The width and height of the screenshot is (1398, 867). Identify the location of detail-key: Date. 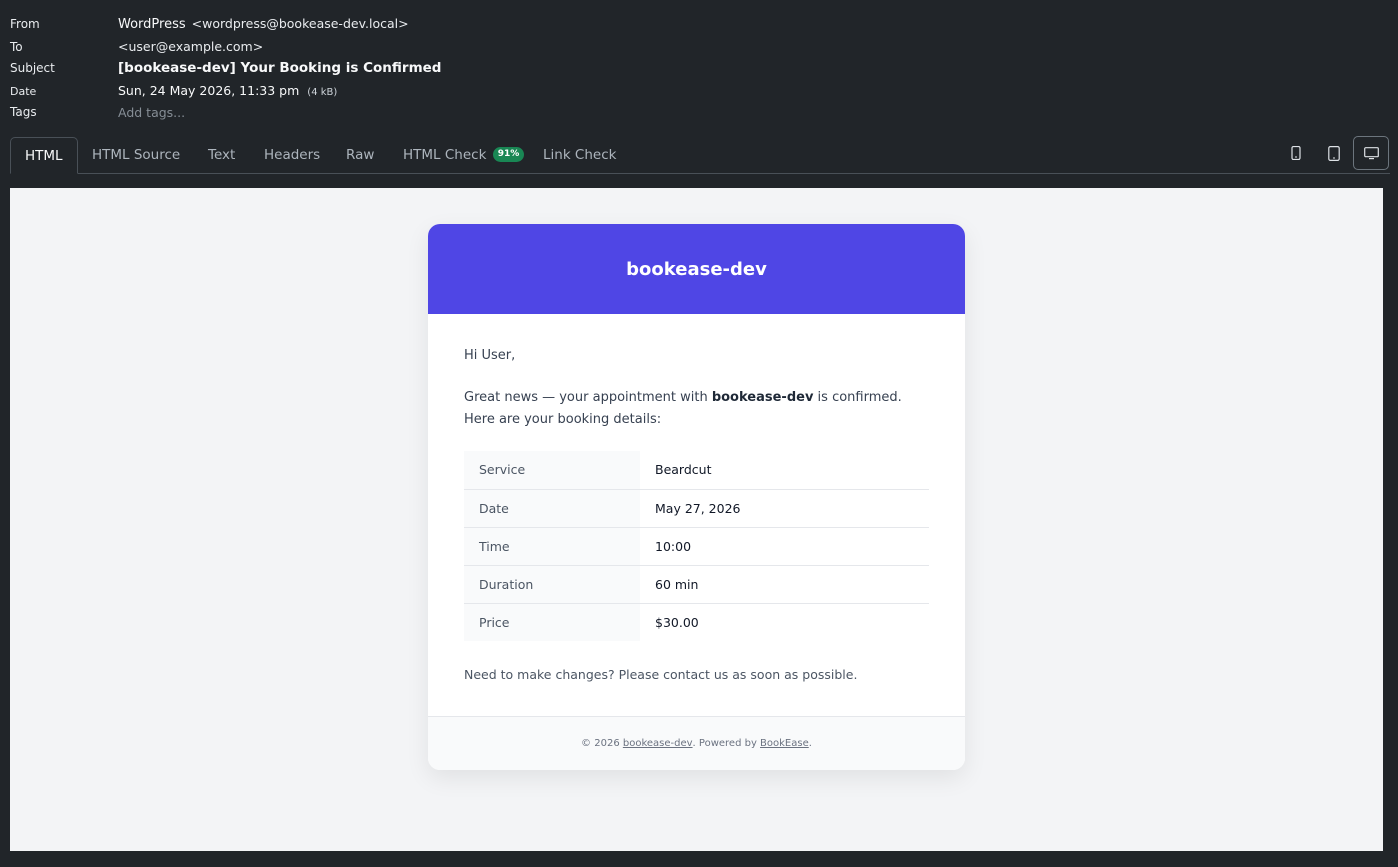
(552, 507).